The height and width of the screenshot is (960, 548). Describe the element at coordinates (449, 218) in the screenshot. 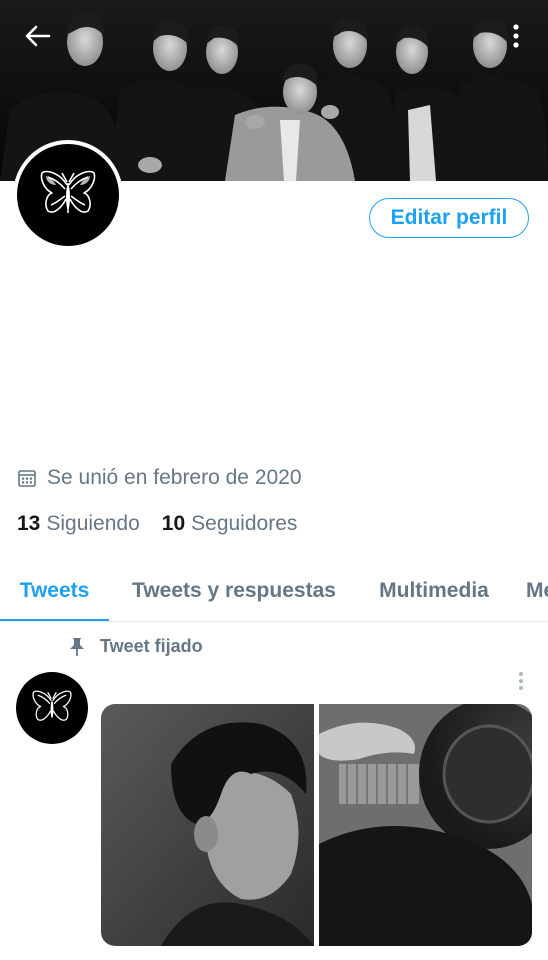

I see `edit-profile-button: Editar perfil` at that location.